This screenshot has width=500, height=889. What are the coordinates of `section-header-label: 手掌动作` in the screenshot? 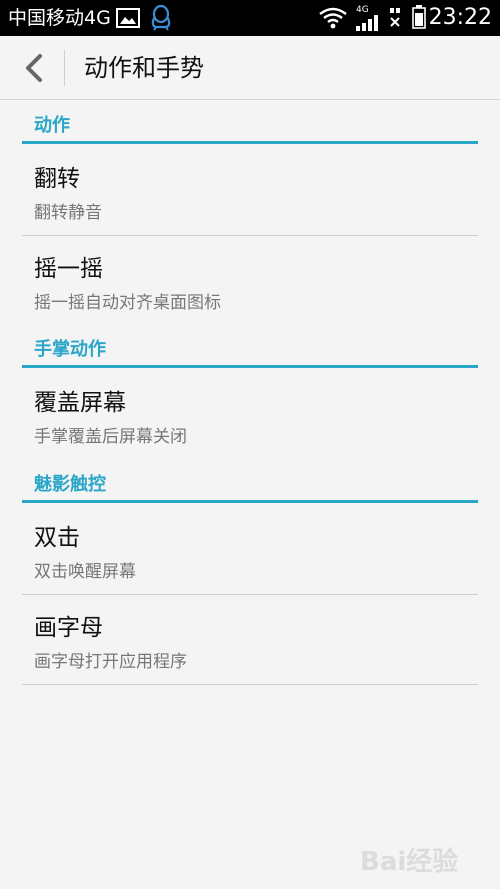 It's located at (70, 349).